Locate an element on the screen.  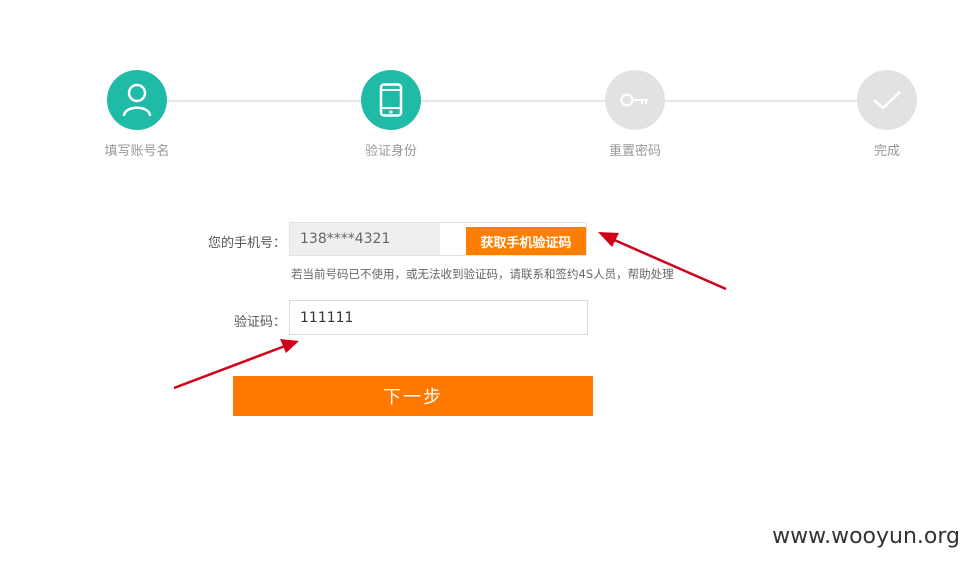
phone-field: 138****4321 获取手机验证码 is located at coordinates (438, 239).